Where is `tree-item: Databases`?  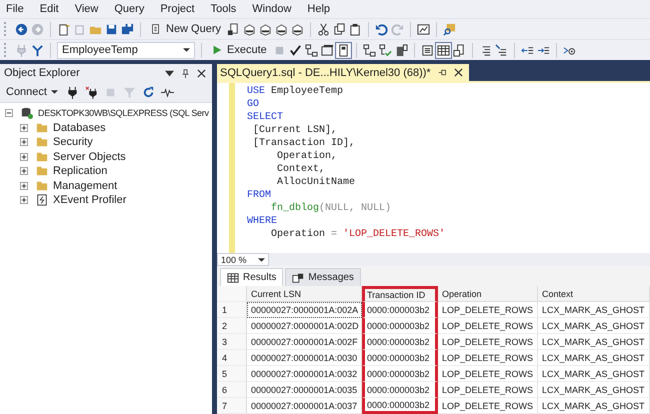
tree-item: Databases is located at coordinates (79, 128).